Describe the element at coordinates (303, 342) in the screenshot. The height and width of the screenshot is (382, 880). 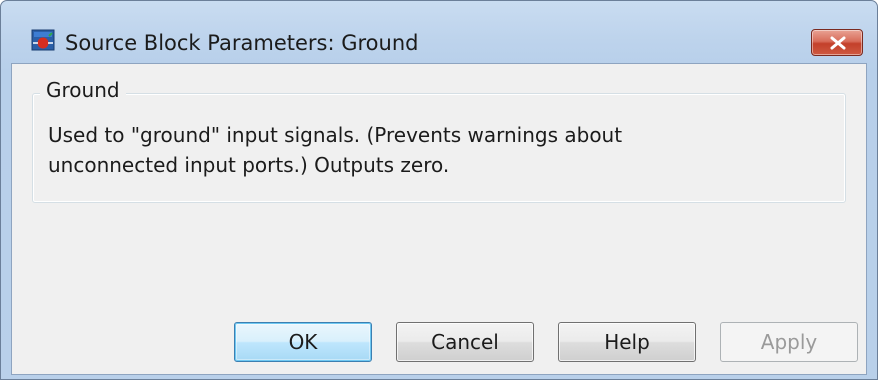
I see `ok-button: OK` at that location.